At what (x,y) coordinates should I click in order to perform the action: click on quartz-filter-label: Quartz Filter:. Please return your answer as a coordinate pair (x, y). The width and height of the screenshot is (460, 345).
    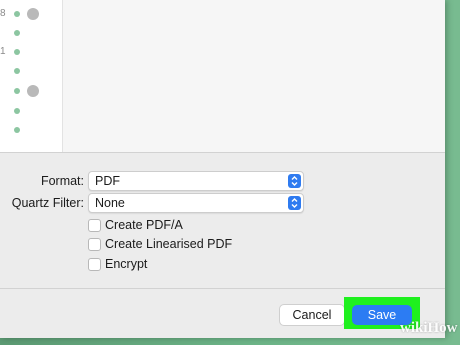
    Looking at the image, I should click on (47, 203).